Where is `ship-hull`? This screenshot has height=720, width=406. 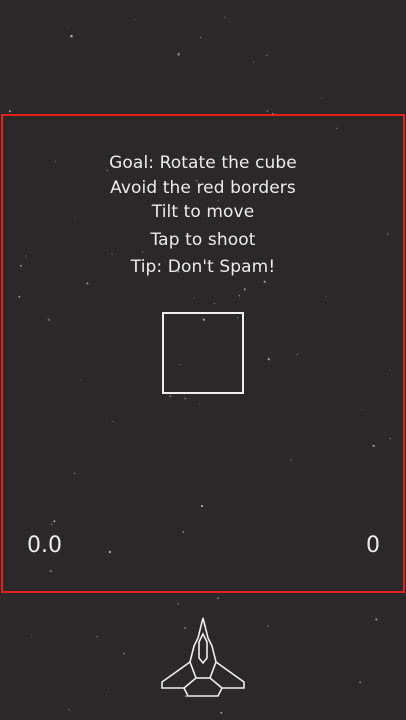 ship-hull is located at coordinates (203, 657).